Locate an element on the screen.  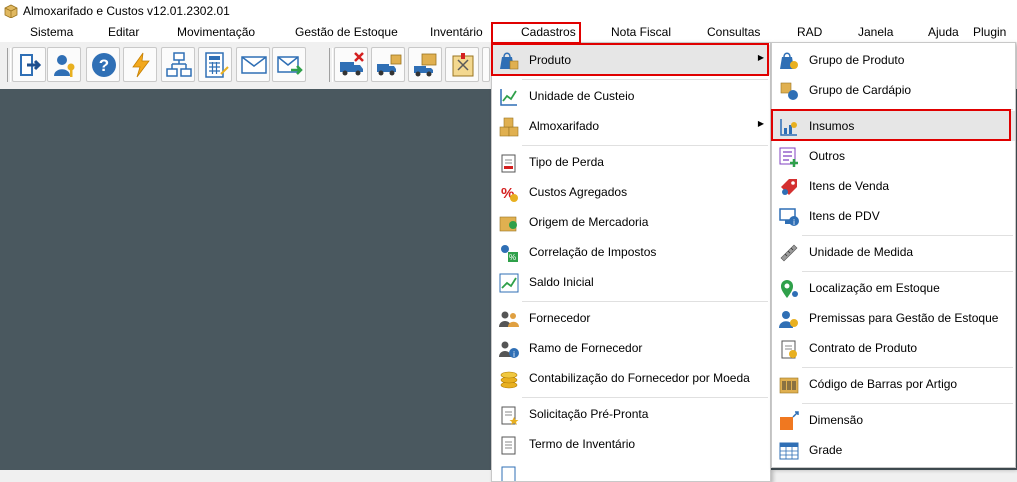
menu-item-label: Grupo de Cardápio is located at coordinates (860, 90).